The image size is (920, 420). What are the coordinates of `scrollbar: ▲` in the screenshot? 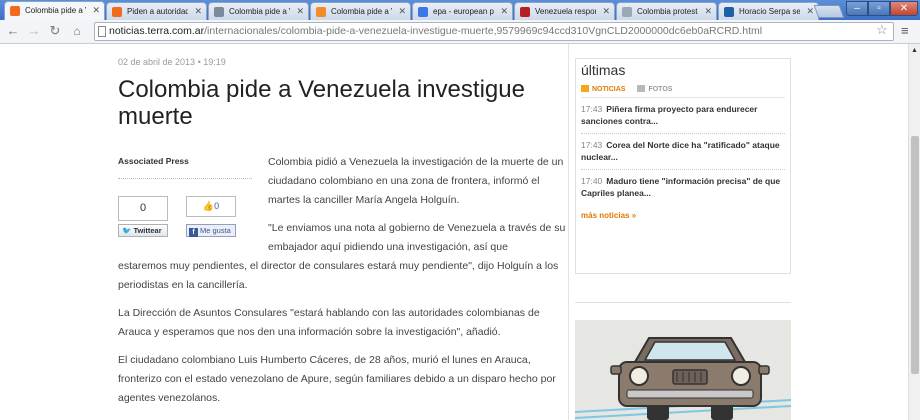 It's located at (914, 232).